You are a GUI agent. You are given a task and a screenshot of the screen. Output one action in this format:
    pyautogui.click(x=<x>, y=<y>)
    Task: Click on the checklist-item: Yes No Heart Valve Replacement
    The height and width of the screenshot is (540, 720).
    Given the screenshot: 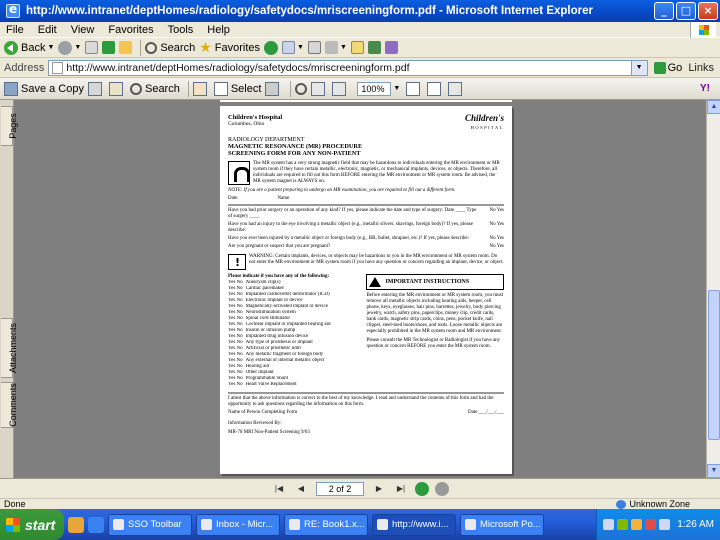 What is the action you would take?
    pyautogui.click(x=294, y=385)
    